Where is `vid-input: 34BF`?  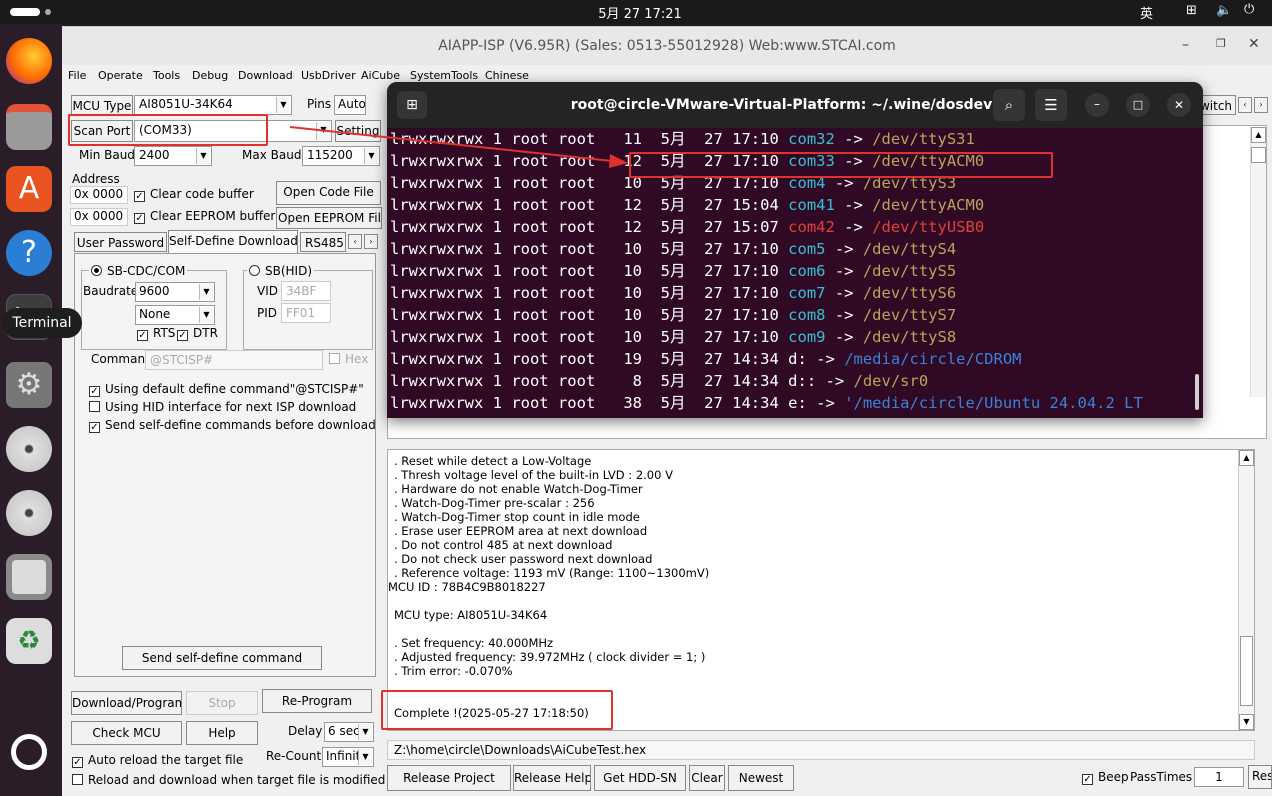 vid-input: 34BF is located at coordinates (306, 291).